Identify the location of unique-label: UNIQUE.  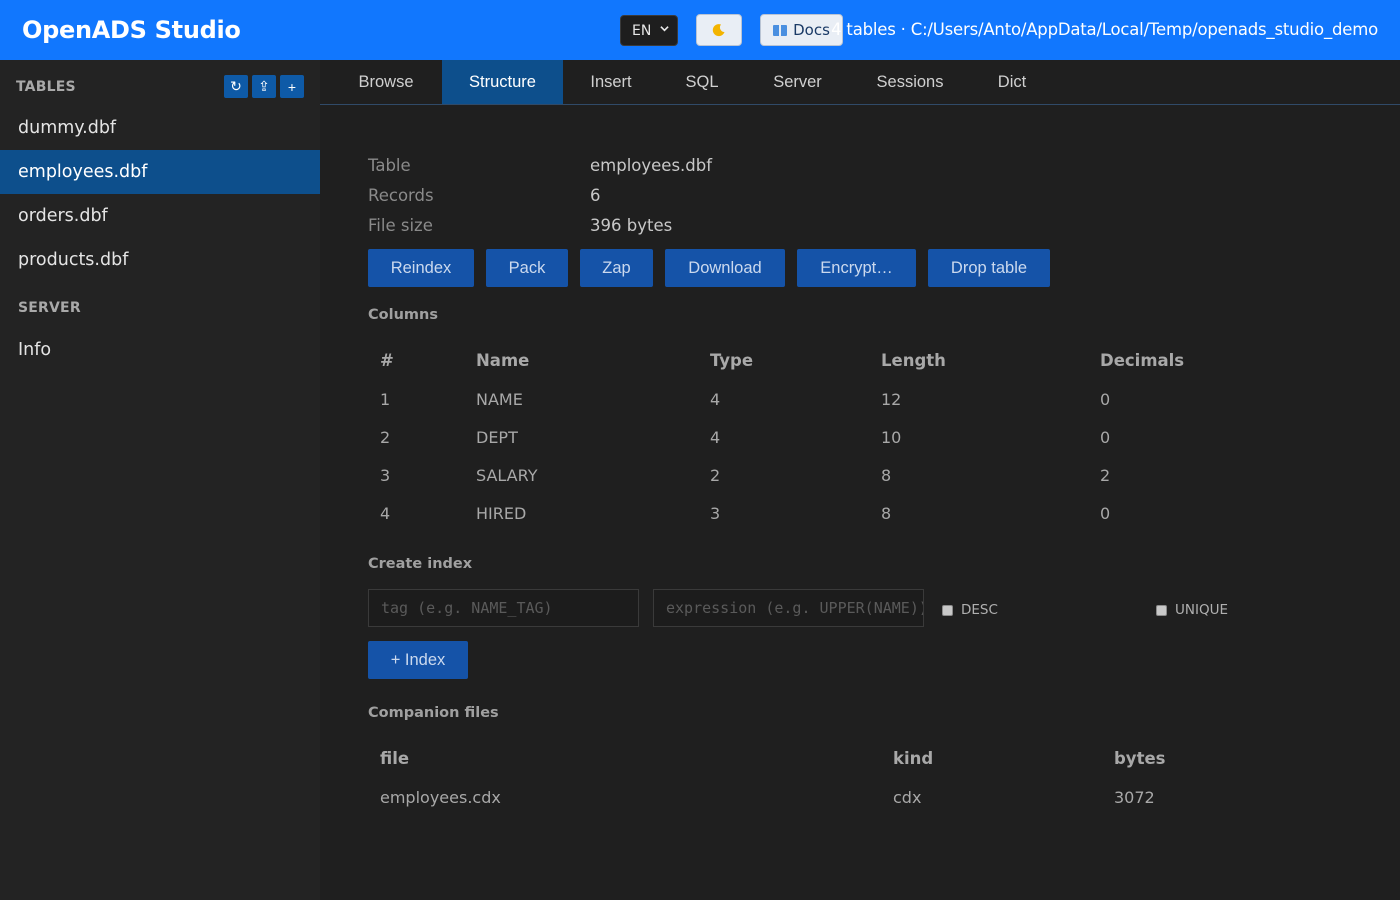
(1201, 610).